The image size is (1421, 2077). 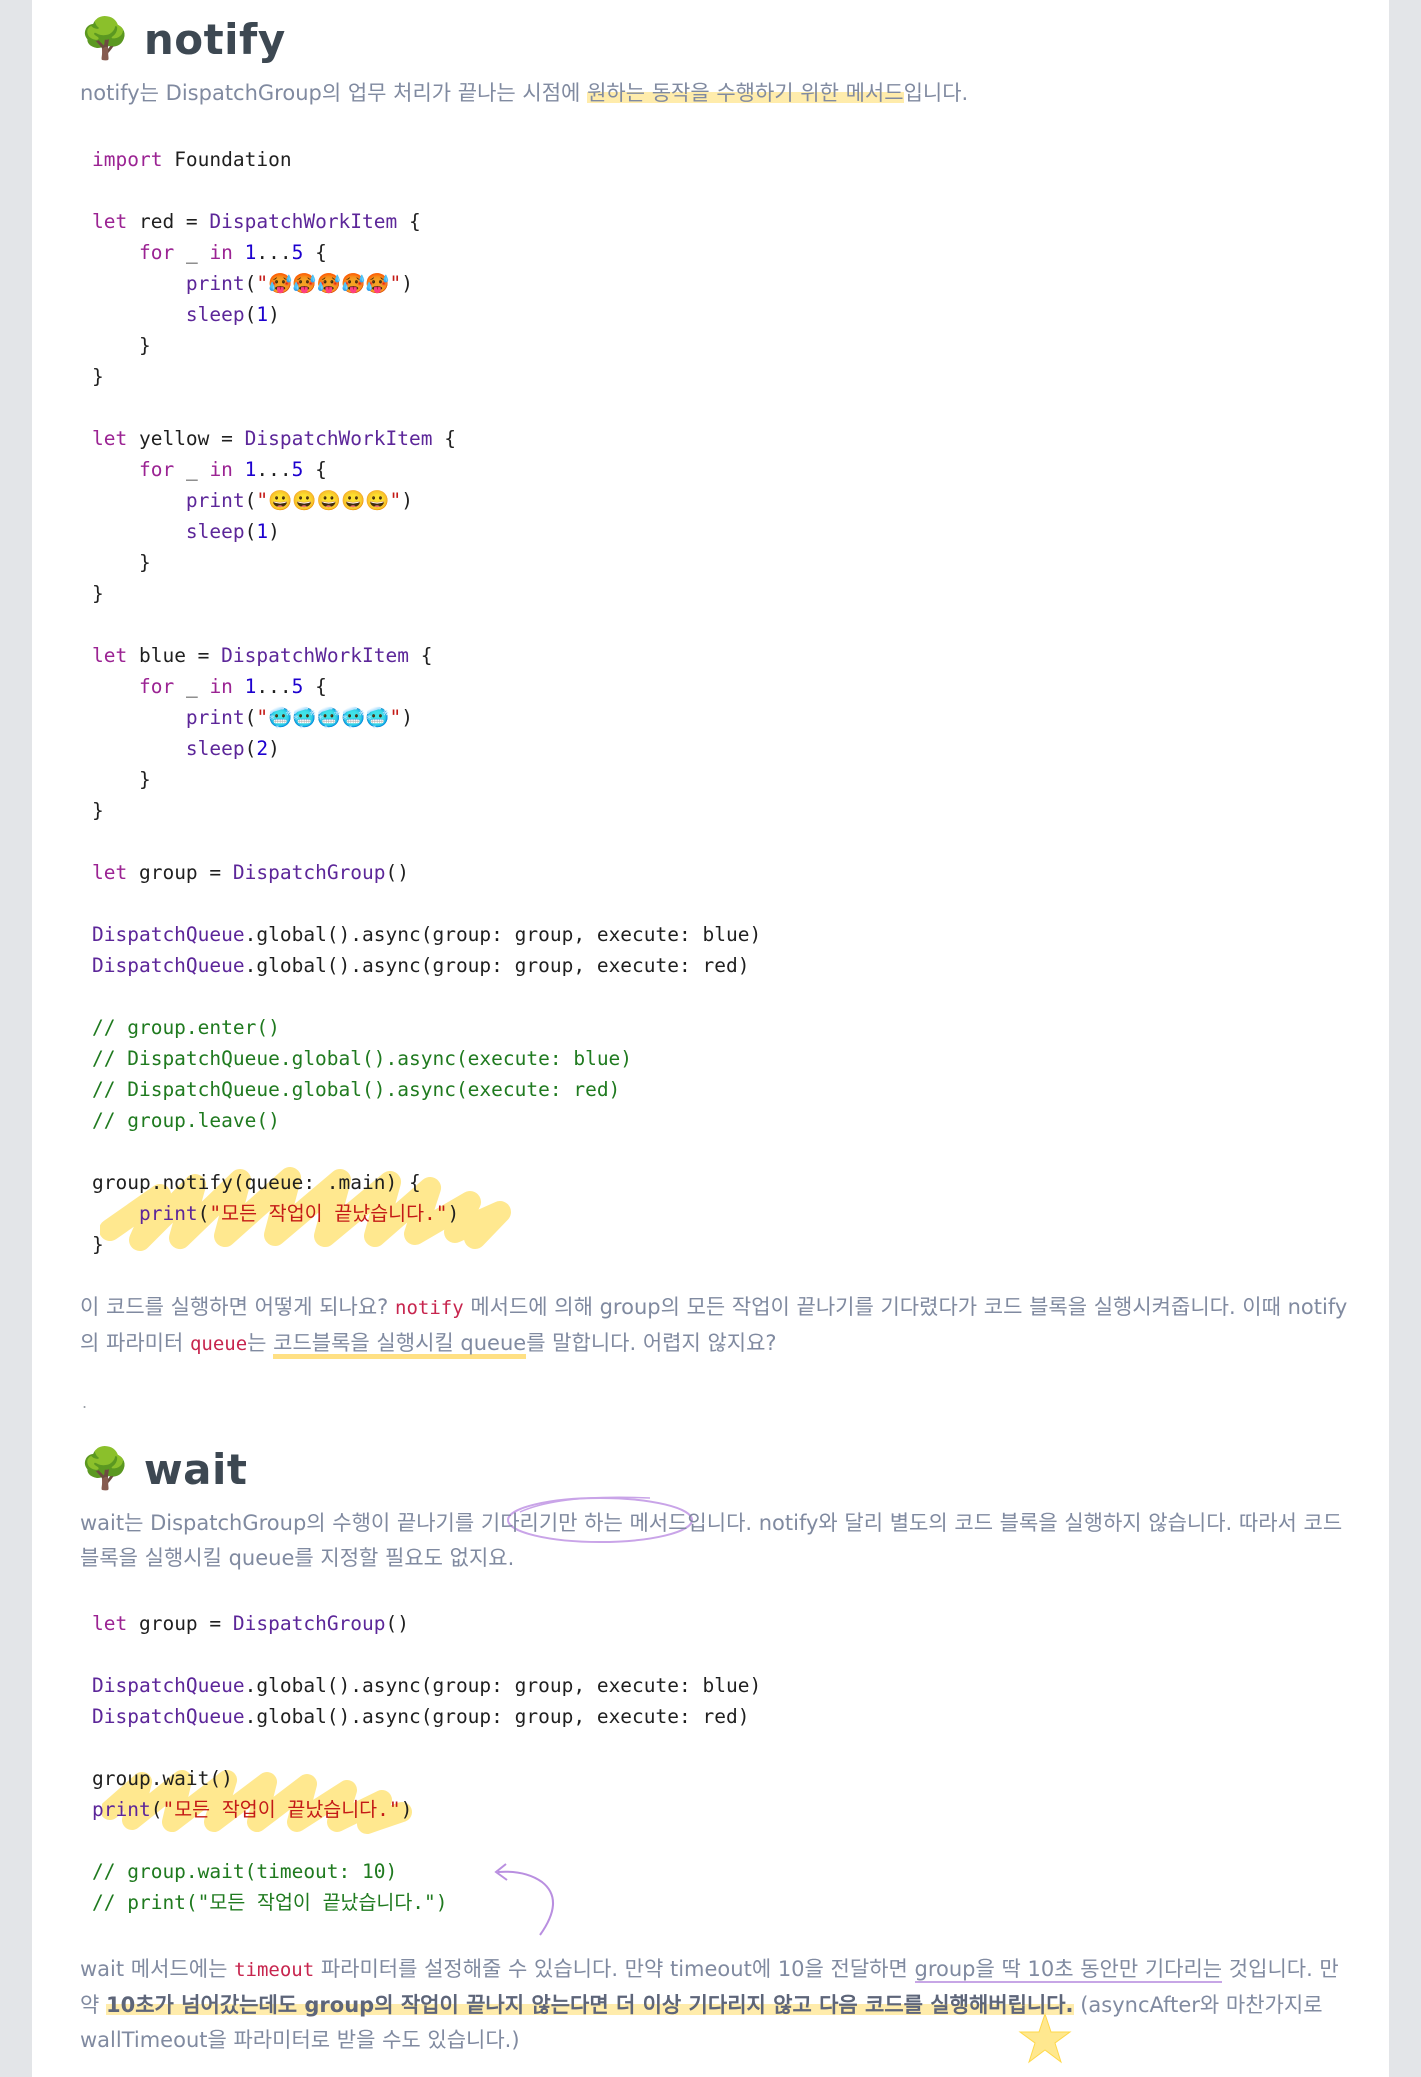 What do you see at coordinates (400, 1345) in the screenshot?
I see `underline-queue-phrase: 코드블록을 실행시킬 queue` at bounding box center [400, 1345].